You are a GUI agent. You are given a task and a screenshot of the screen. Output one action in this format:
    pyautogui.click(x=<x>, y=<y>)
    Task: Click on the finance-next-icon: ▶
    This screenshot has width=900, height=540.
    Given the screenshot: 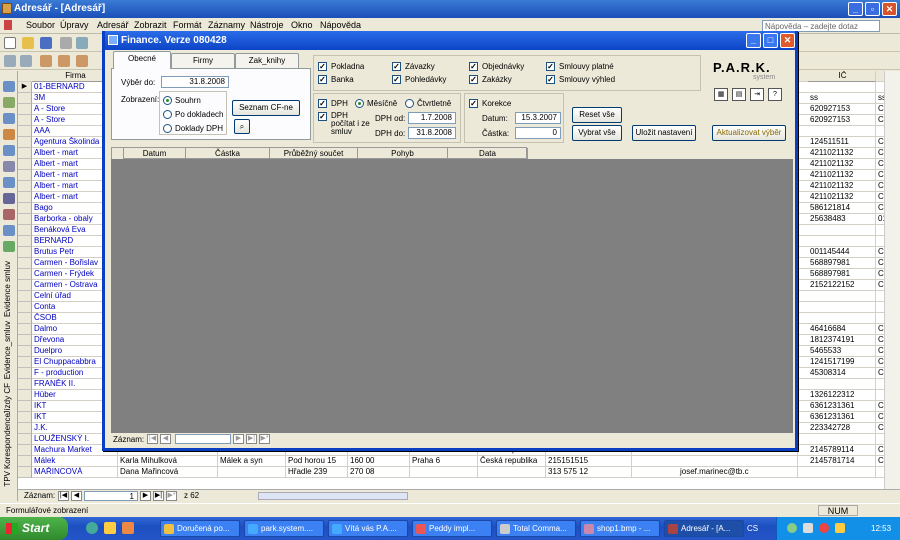 What is the action you would take?
    pyautogui.click(x=238, y=439)
    